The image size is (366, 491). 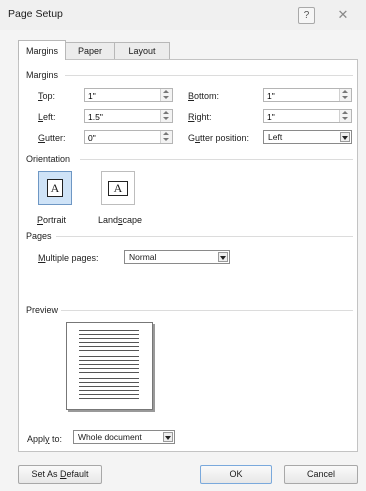 What do you see at coordinates (42, 75) in the screenshot?
I see `margins-section-label: Margins` at bounding box center [42, 75].